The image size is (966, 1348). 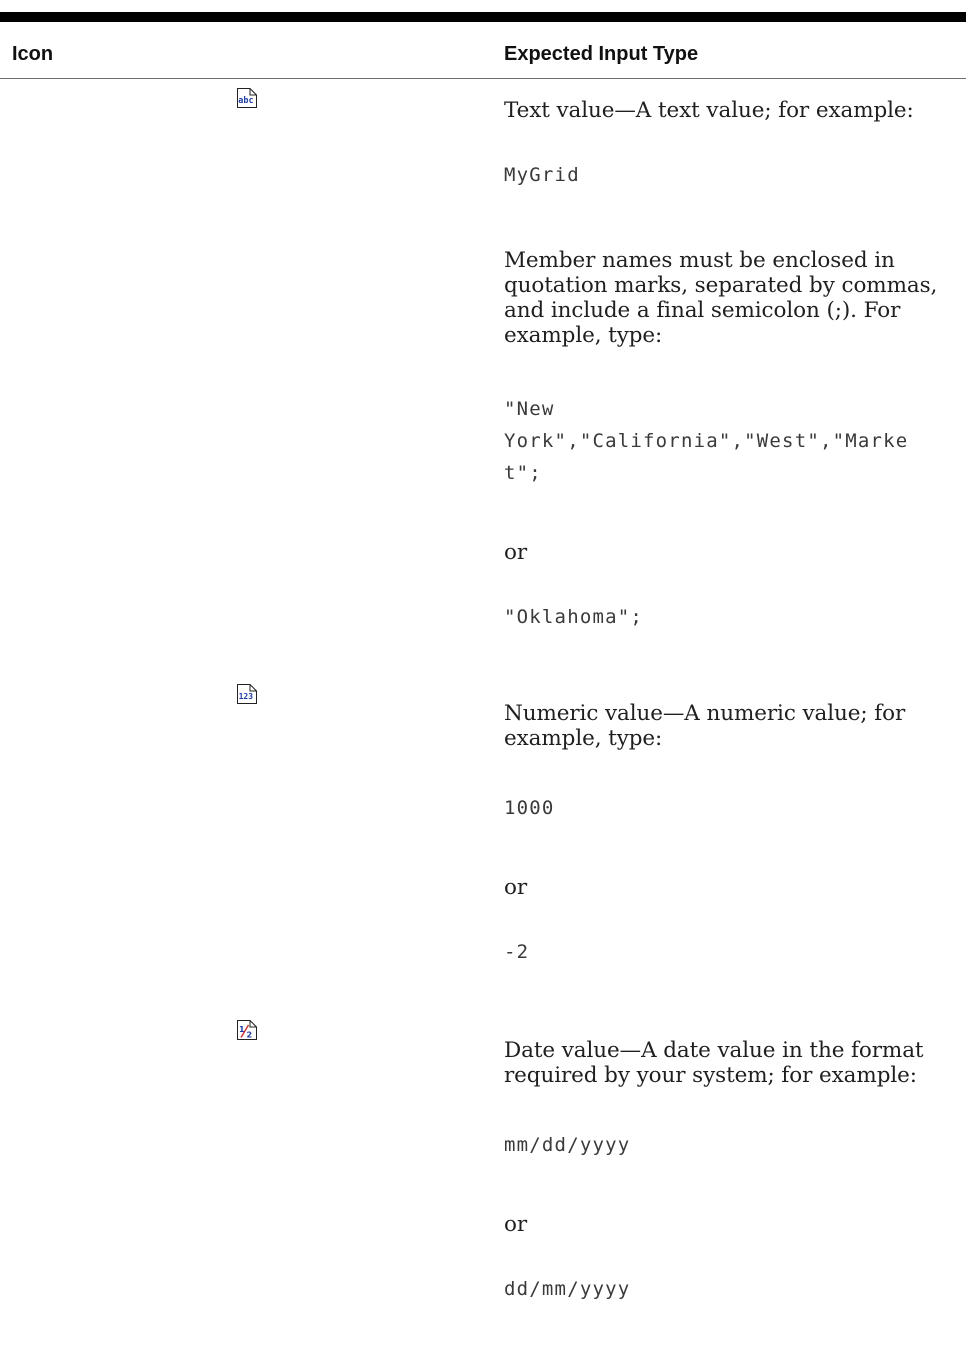 I want to click on column-header-icon: Icon, so click(x=33, y=54).